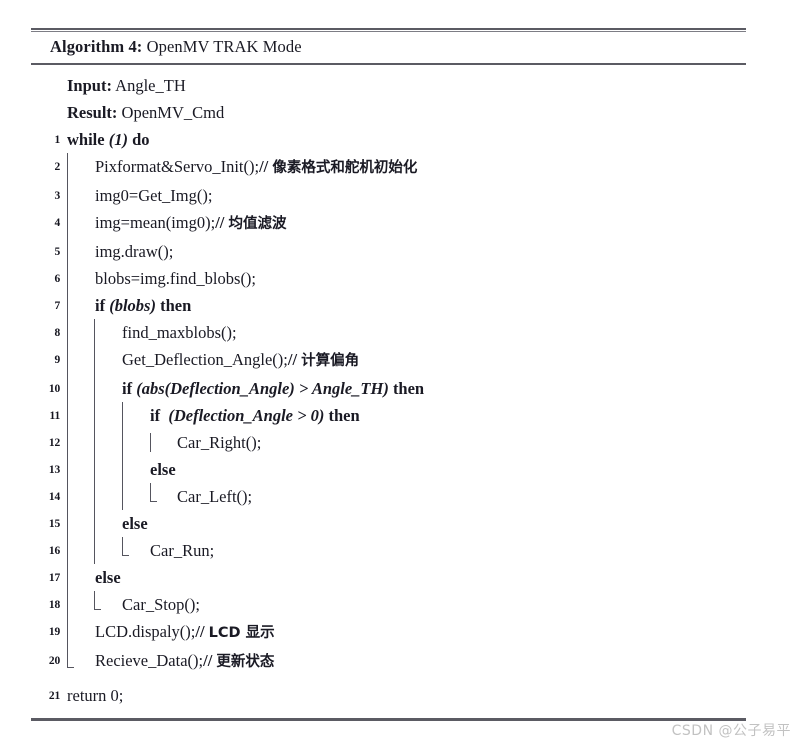 The width and height of the screenshot is (801, 748). Describe the element at coordinates (54, 442) in the screenshot. I see `line-number: 12` at that location.